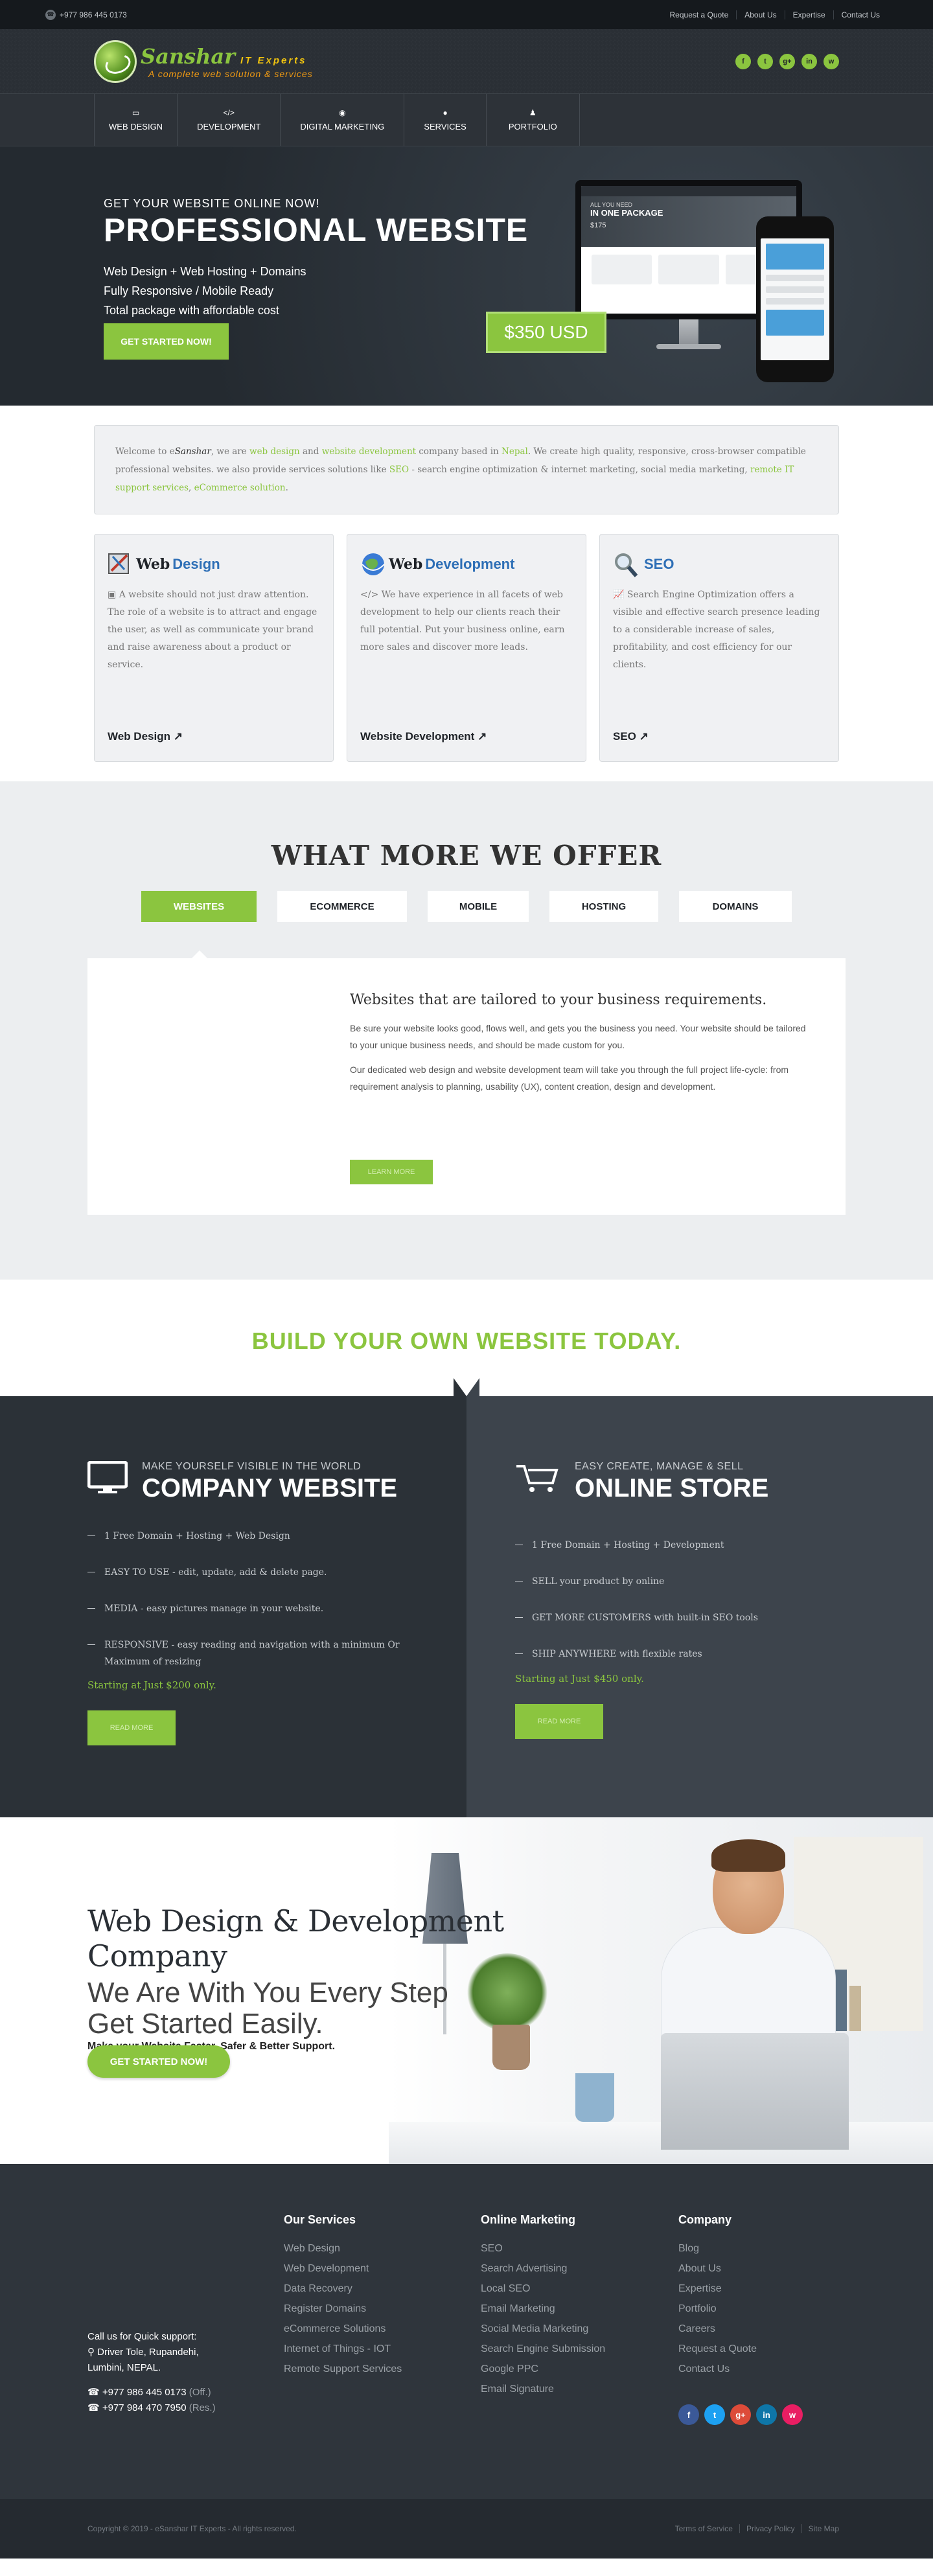 This screenshot has height=2576, width=933. Describe the element at coordinates (760, 14) in the screenshot. I see `top-link-about: About Us` at that location.